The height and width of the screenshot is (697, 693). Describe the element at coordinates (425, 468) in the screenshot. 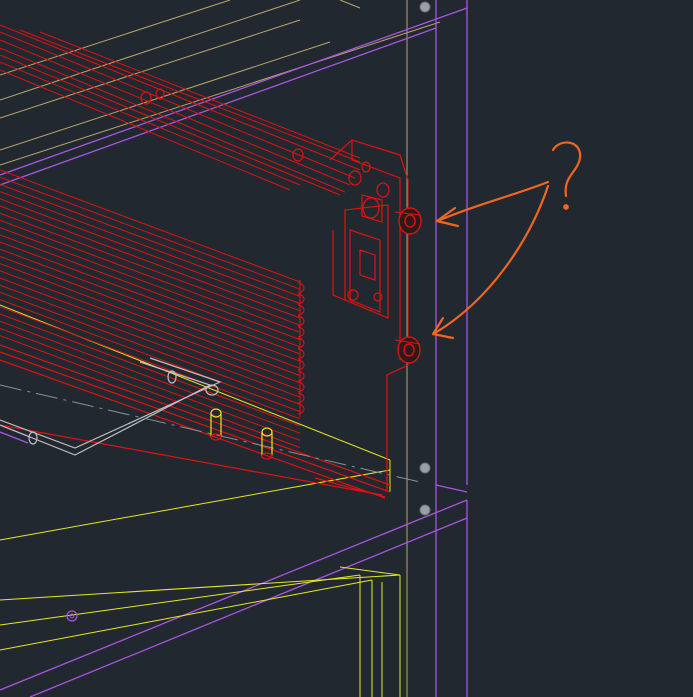

I see `cabinet-bolt-middle` at that location.